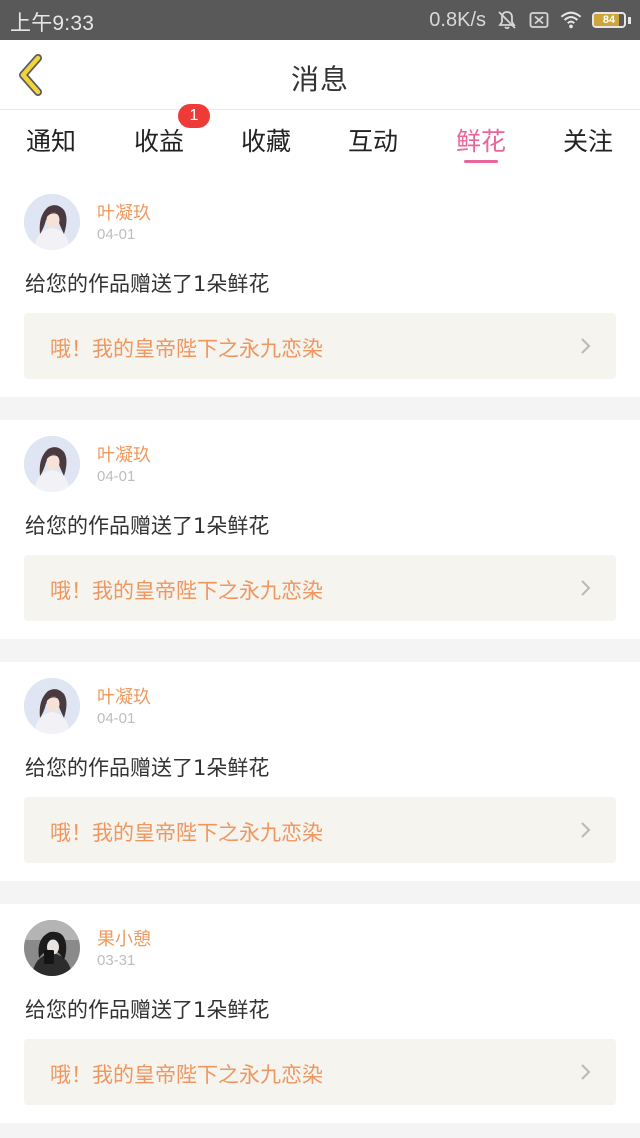 The height and width of the screenshot is (1138, 640). Describe the element at coordinates (571, 20) in the screenshot. I see `wifi-icon` at that location.